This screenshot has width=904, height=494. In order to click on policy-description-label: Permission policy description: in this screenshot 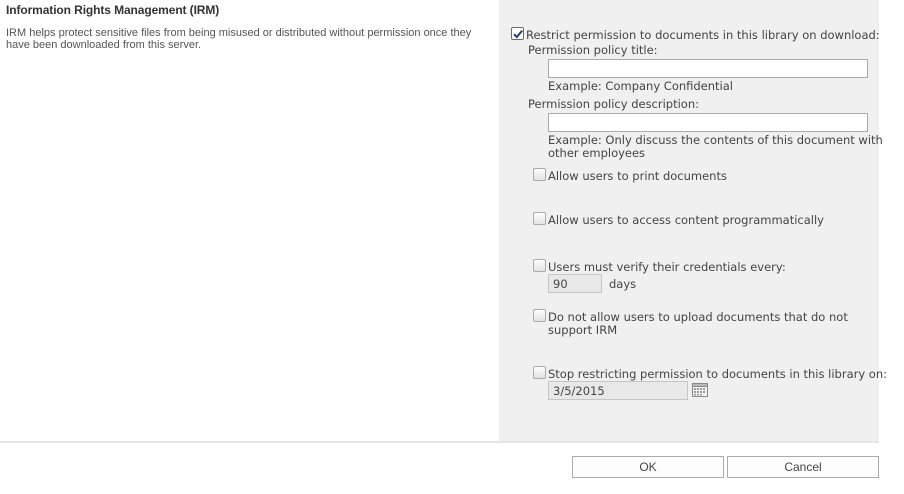, I will do `click(614, 104)`.